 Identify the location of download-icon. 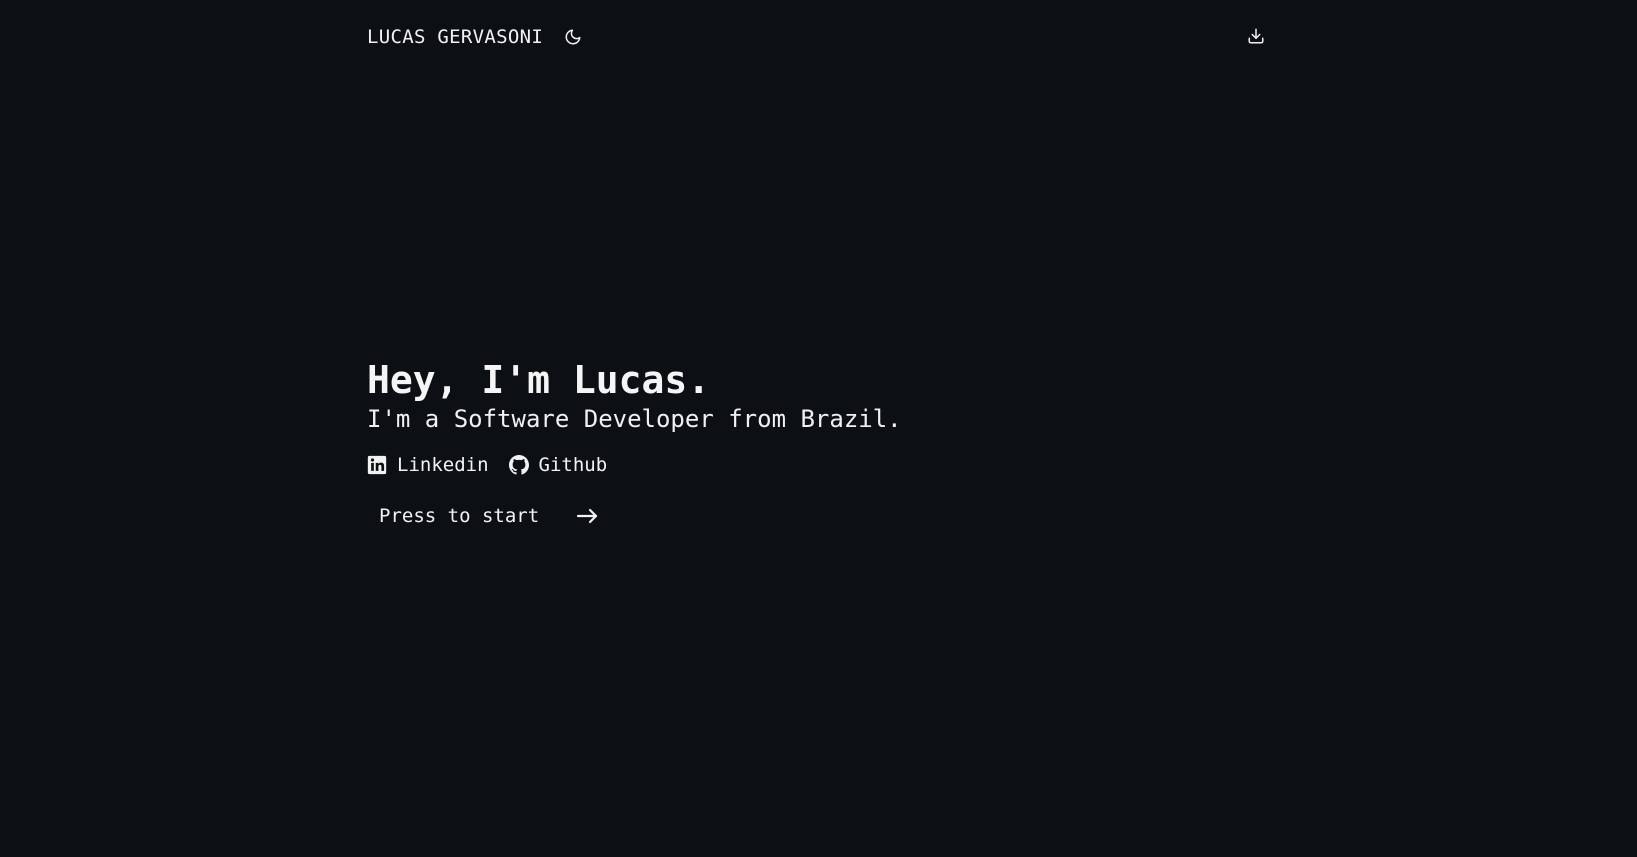
(1256, 36).